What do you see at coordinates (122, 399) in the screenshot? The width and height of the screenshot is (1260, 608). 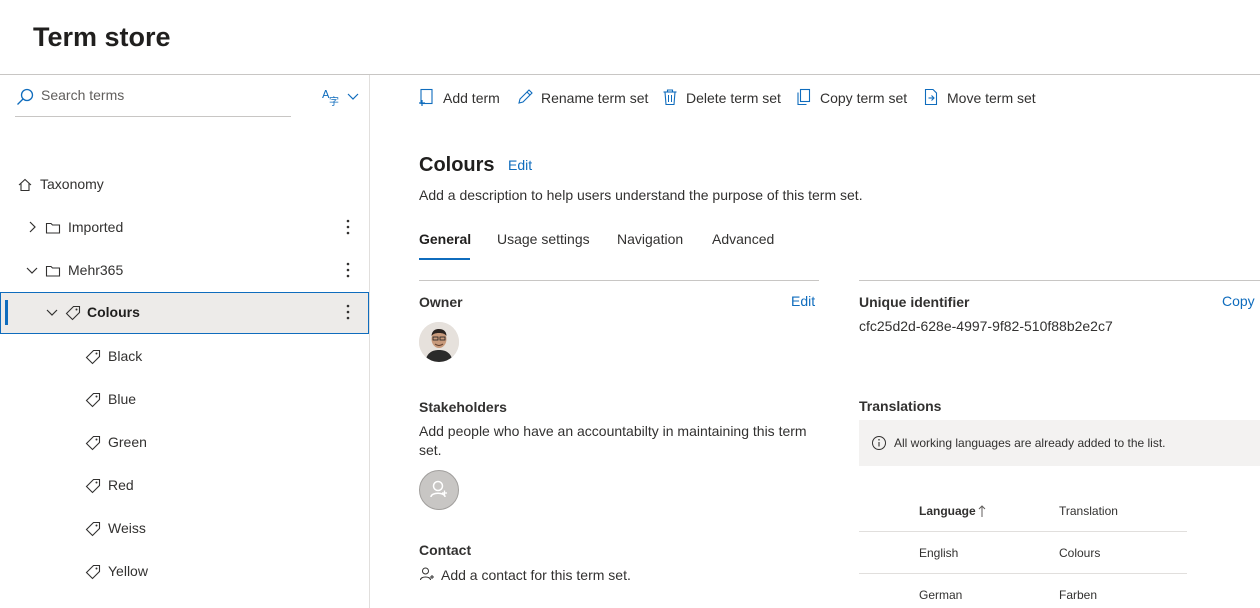 I see `tree-item-label: Blue` at bounding box center [122, 399].